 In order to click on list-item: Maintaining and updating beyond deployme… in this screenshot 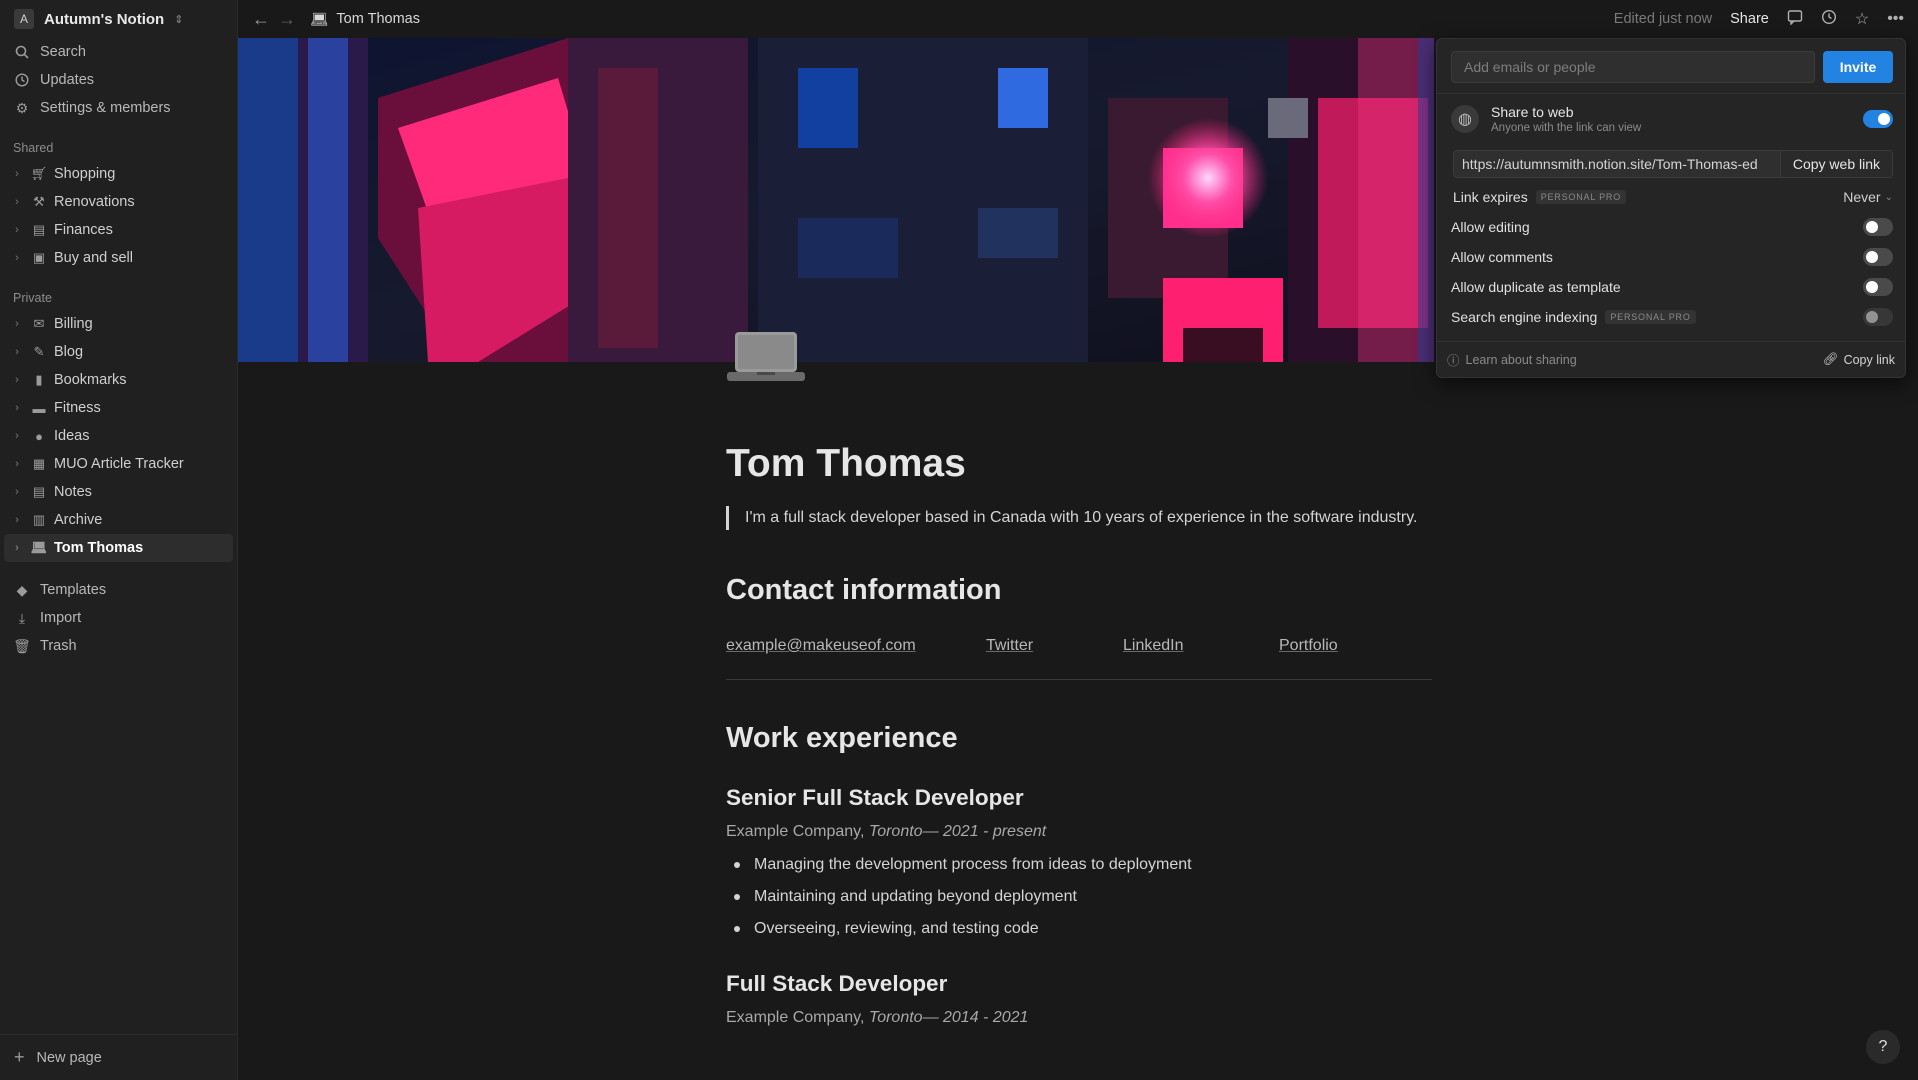, I will do `click(1079, 897)`.